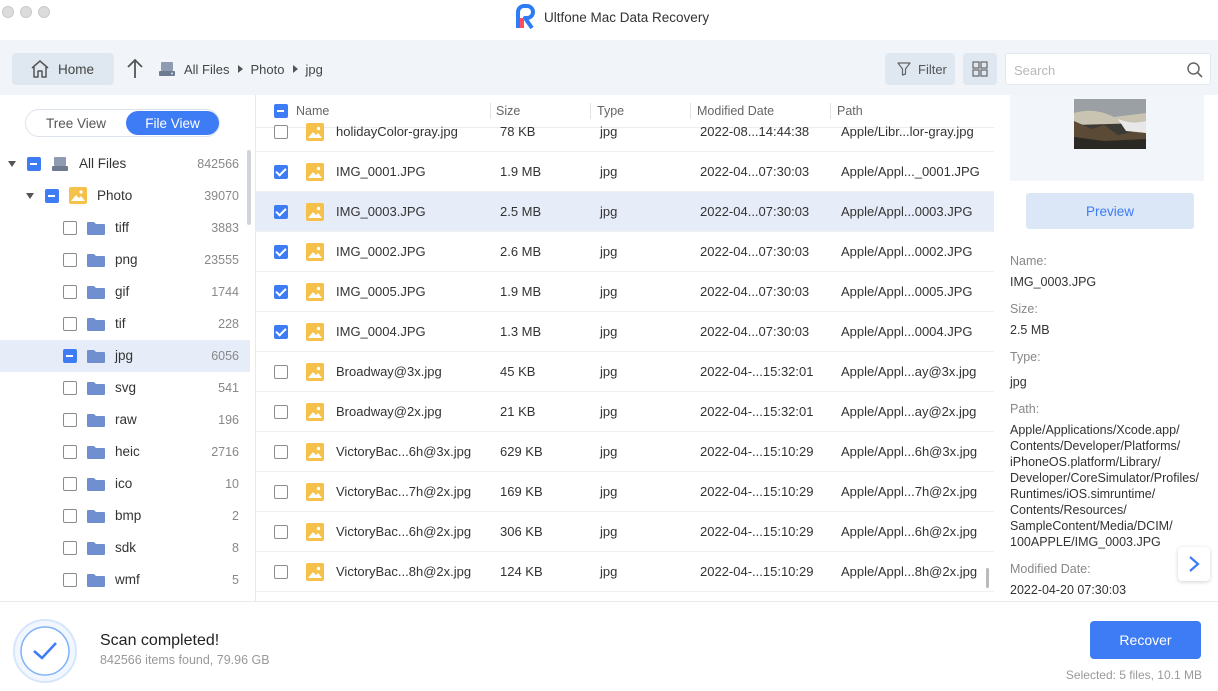  I want to click on preview-button: Preview, so click(1110, 211).